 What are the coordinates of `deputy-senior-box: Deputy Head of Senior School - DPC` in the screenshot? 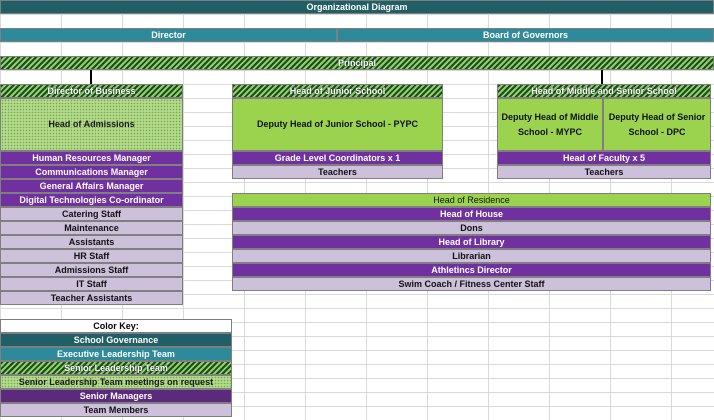 It's located at (657, 124).